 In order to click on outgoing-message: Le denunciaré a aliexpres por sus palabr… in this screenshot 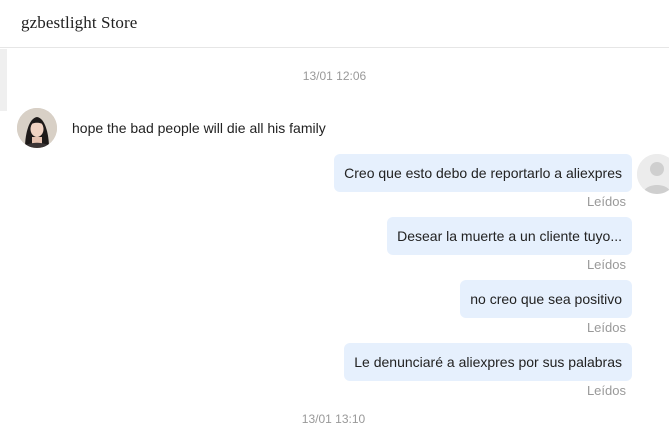, I will do `click(488, 362)`.